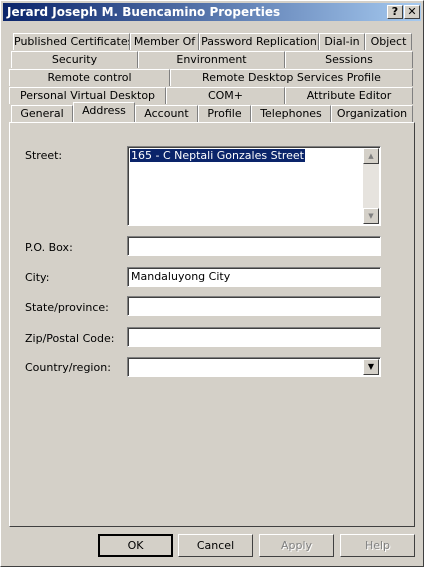  Describe the element at coordinates (349, 59) in the screenshot. I see `tab-sessions: Sessions` at that location.